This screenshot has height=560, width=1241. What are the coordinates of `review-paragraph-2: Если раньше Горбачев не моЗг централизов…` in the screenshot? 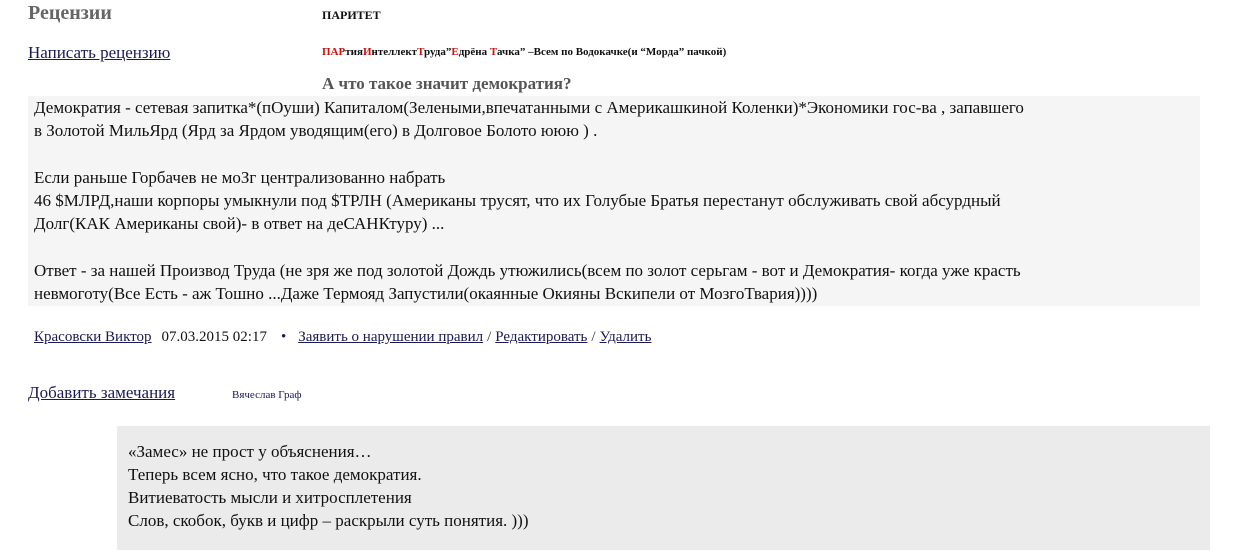 It's located at (517, 200).